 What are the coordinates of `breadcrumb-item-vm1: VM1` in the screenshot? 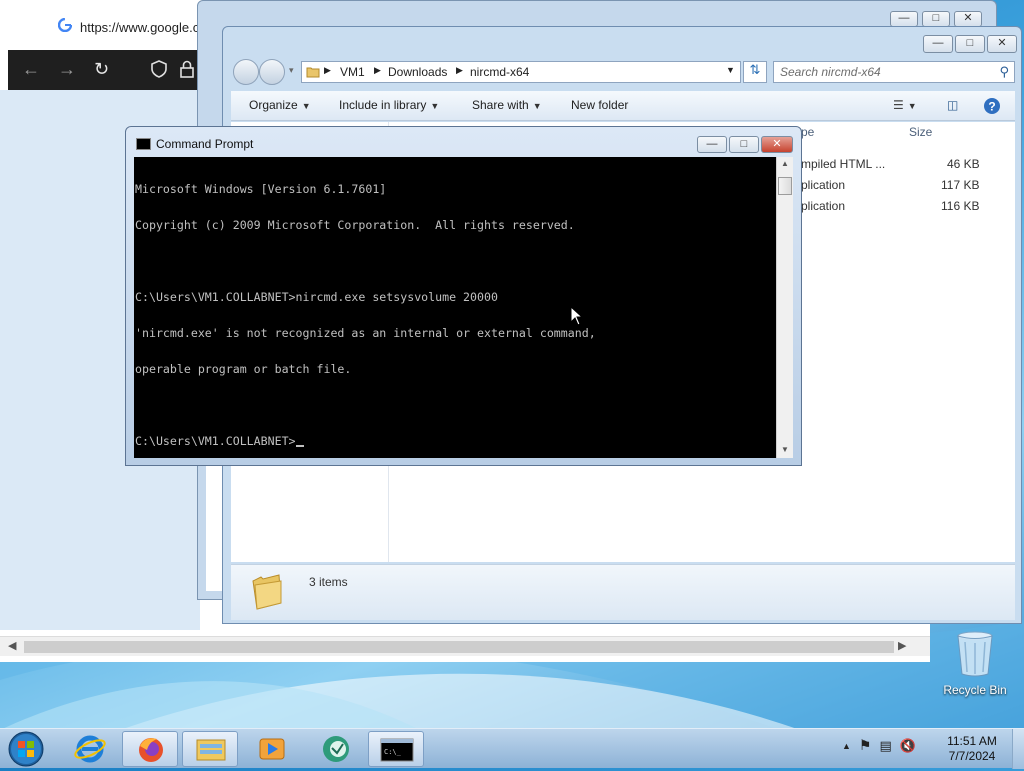 It's located at (352, 72).